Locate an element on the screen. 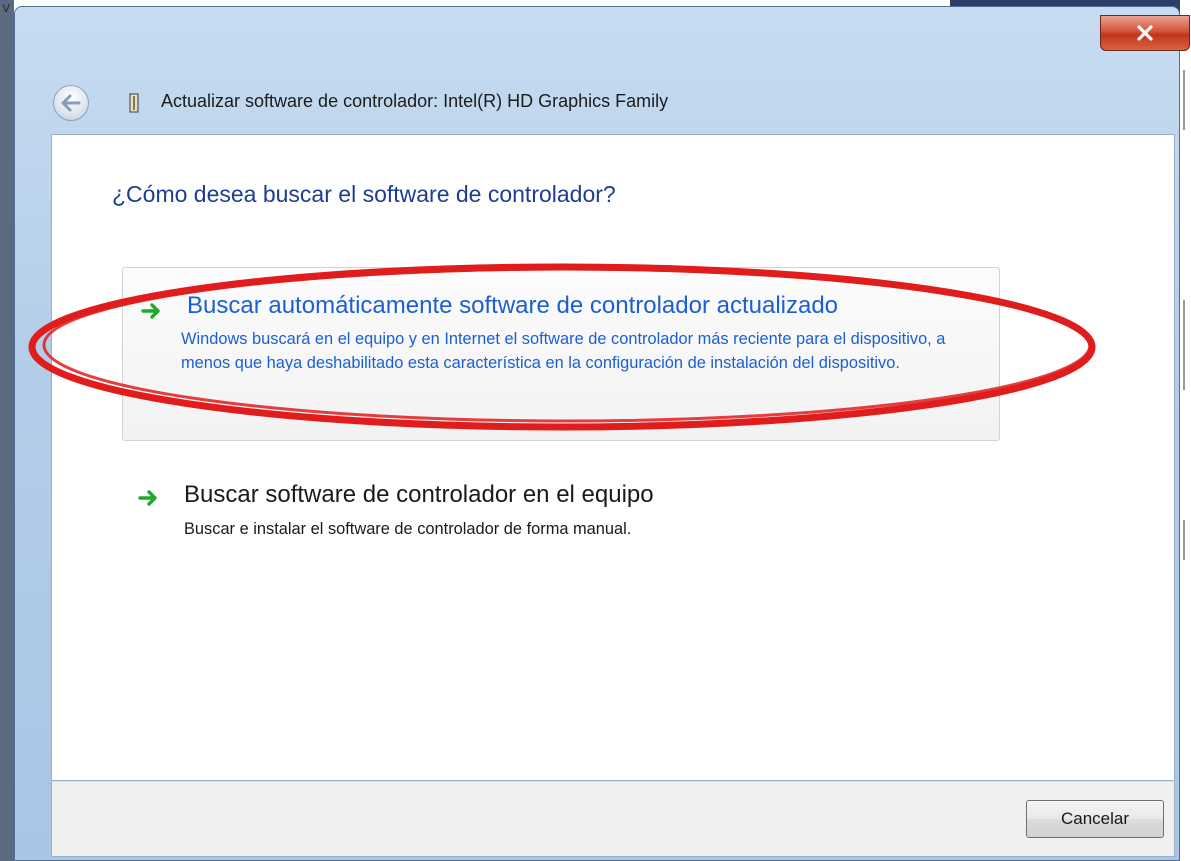 The height and width of the screenshot is (861, 1191). graphics-card-icon is located at coordinates (134, 103).